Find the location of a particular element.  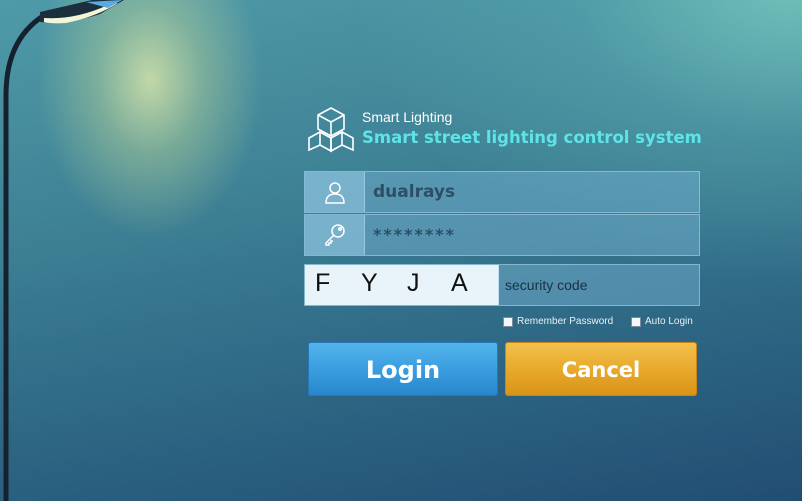

cube-network-icon is located at coordinates (331, 130).